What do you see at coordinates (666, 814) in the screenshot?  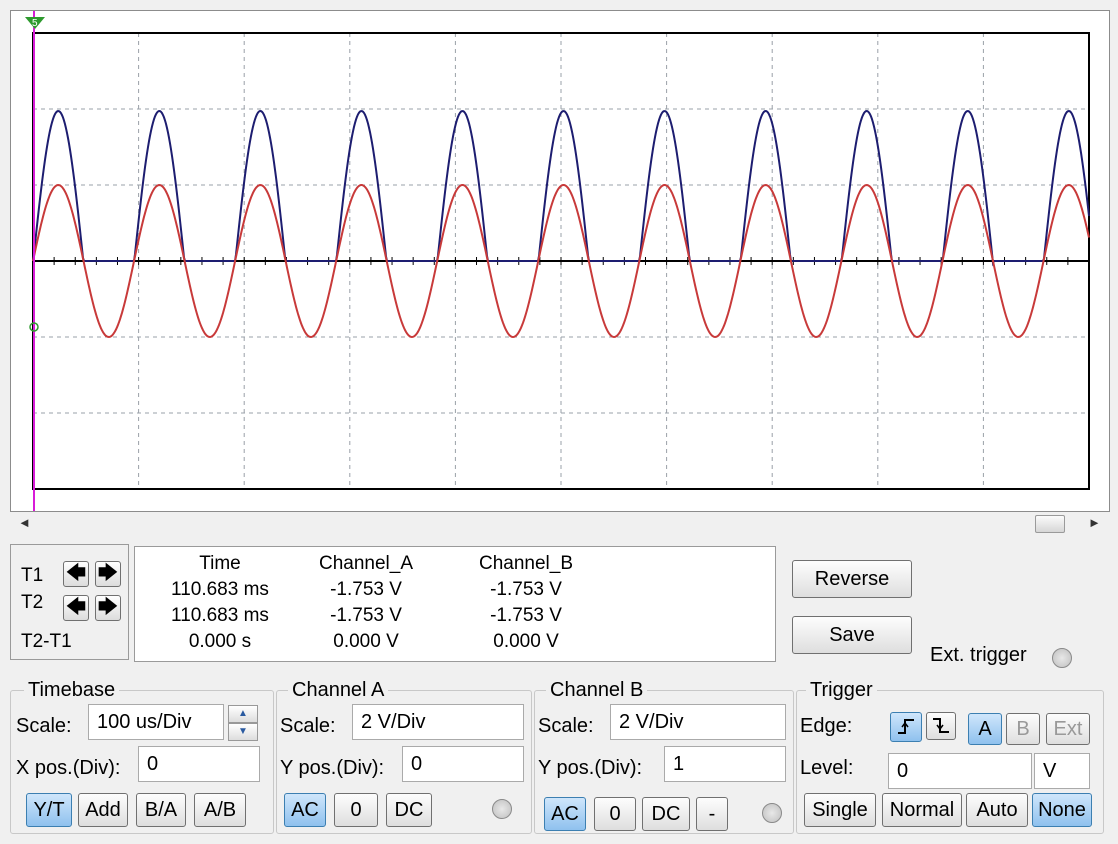 I see `channel-b-dc-button: DC` at bounding box center [666, 814].